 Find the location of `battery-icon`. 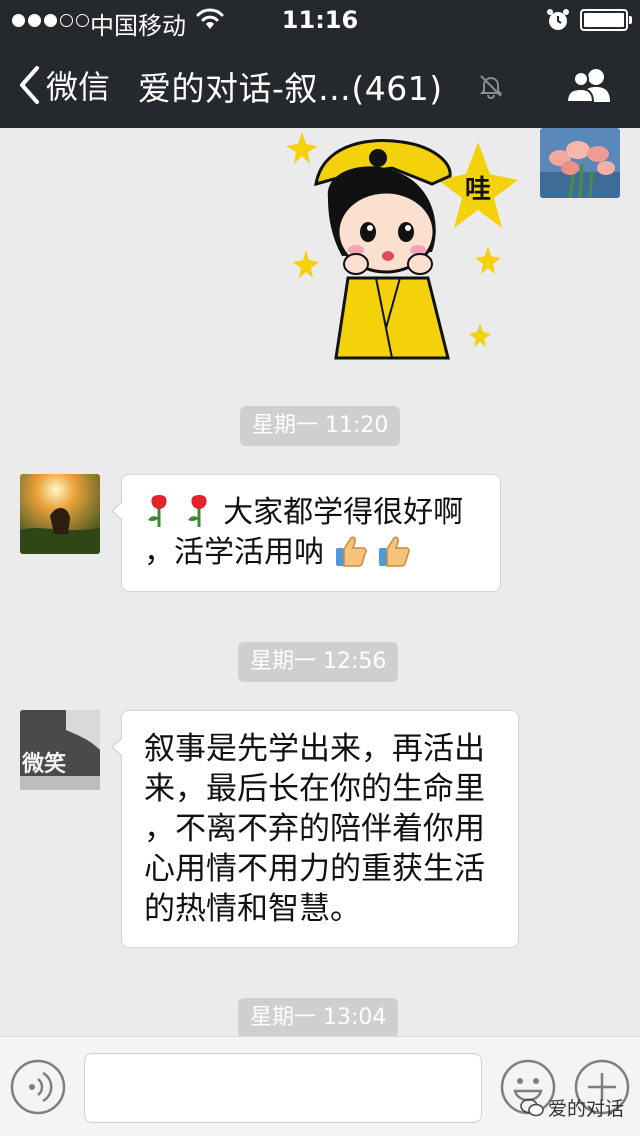

battery-icon is located at coordinates (606, 20).